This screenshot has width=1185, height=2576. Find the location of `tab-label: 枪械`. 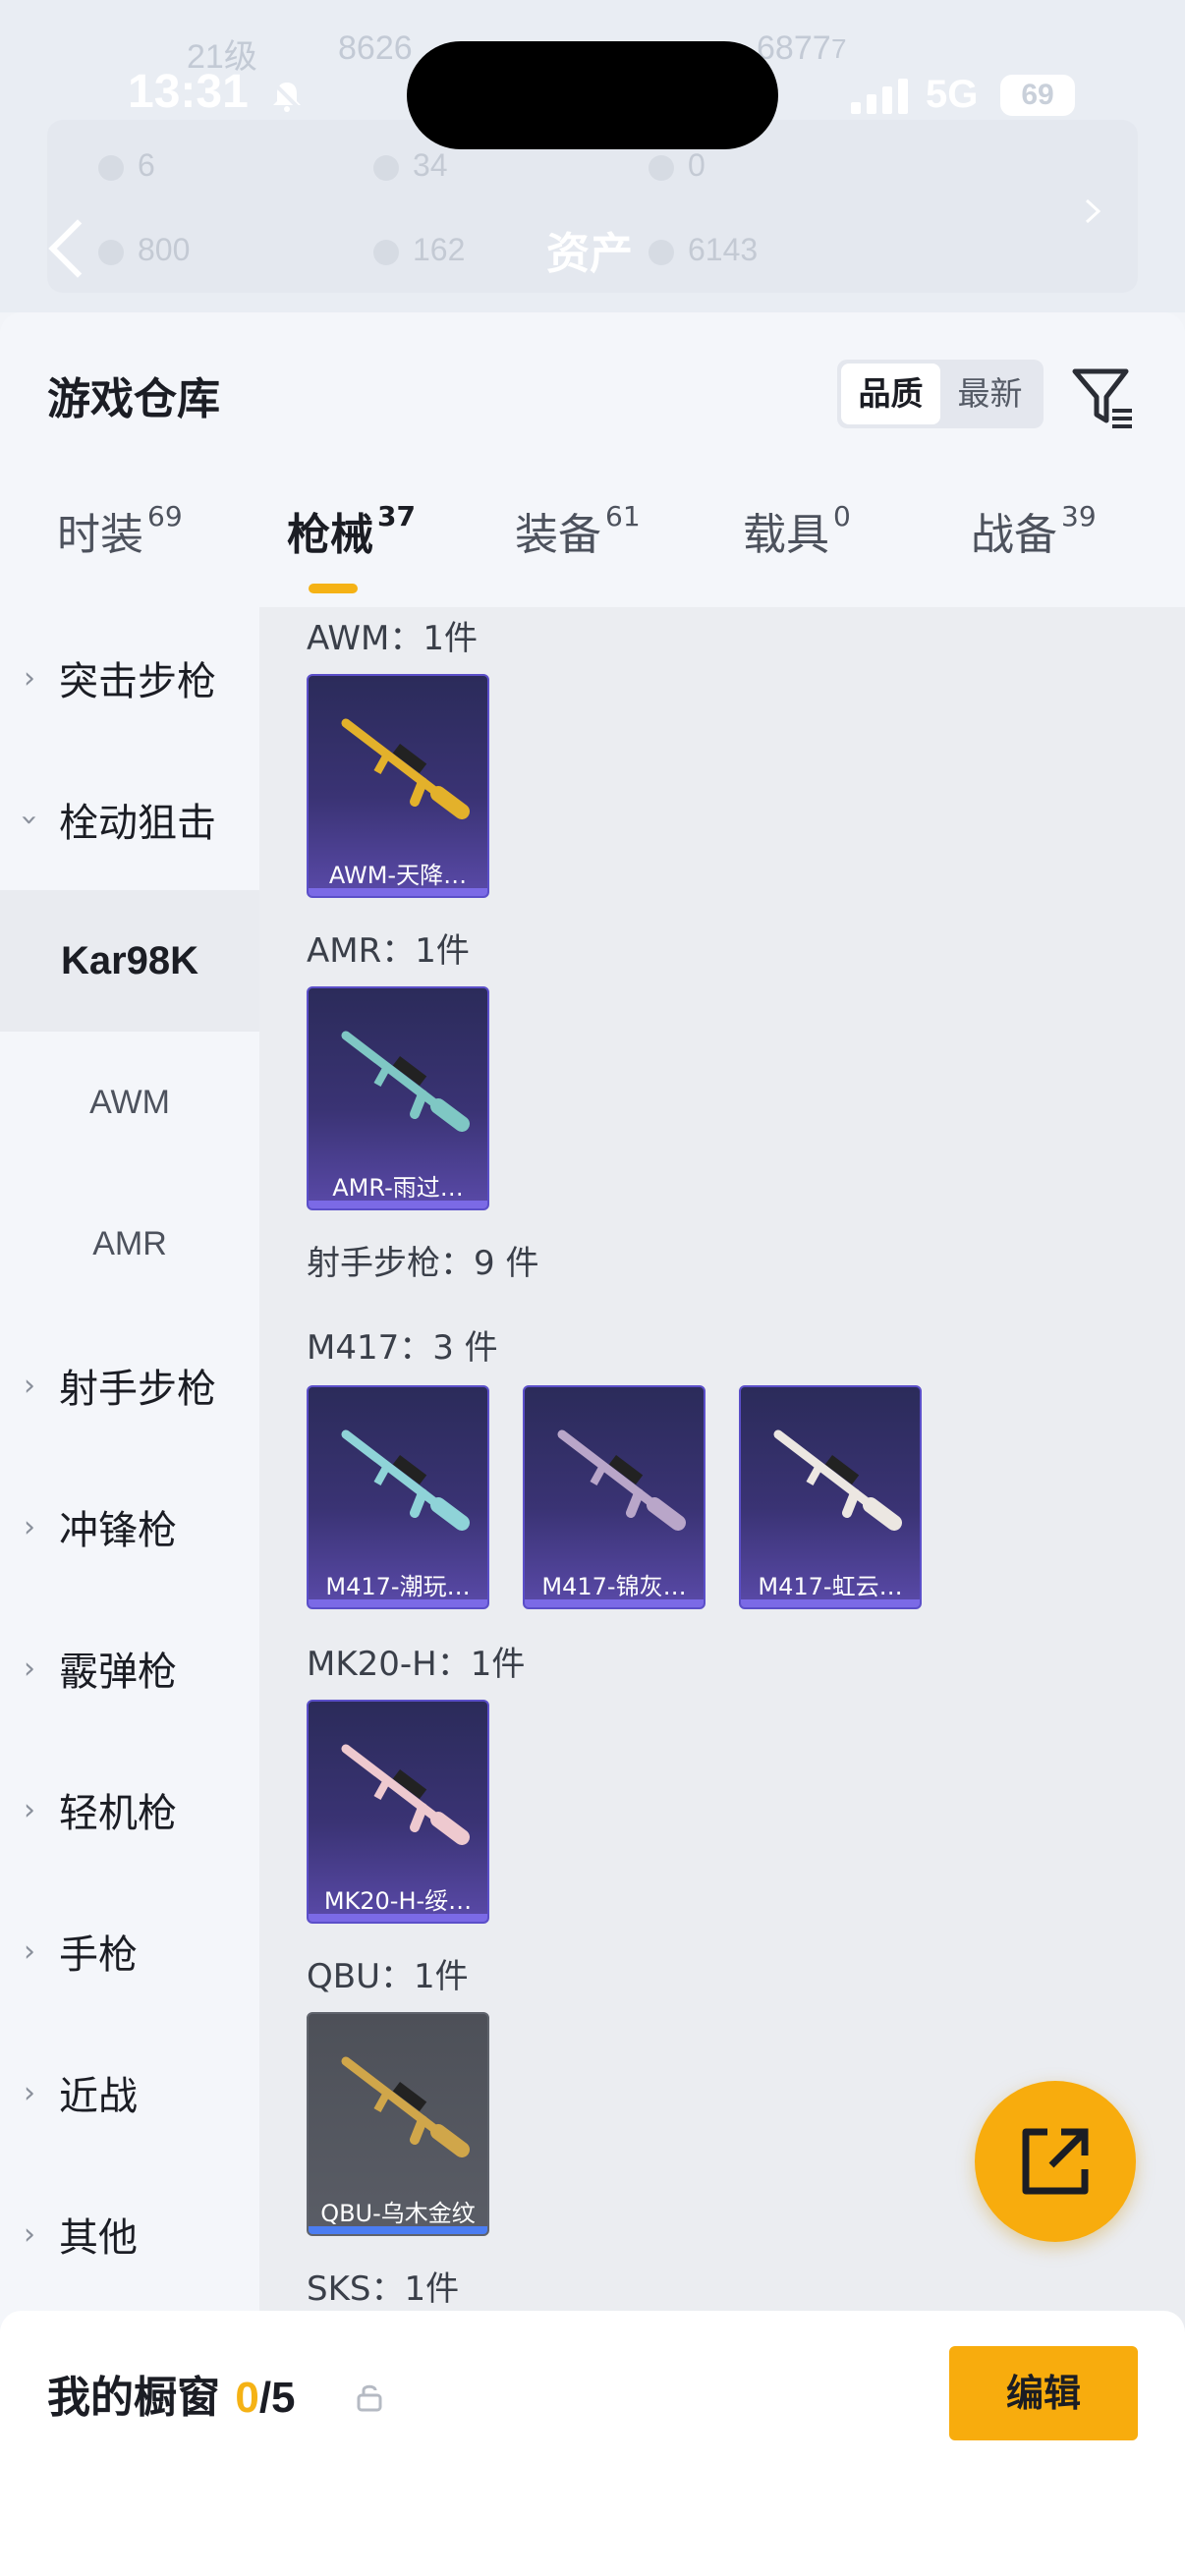

tab-label: 枪械 is located at coordinates (330, 535).